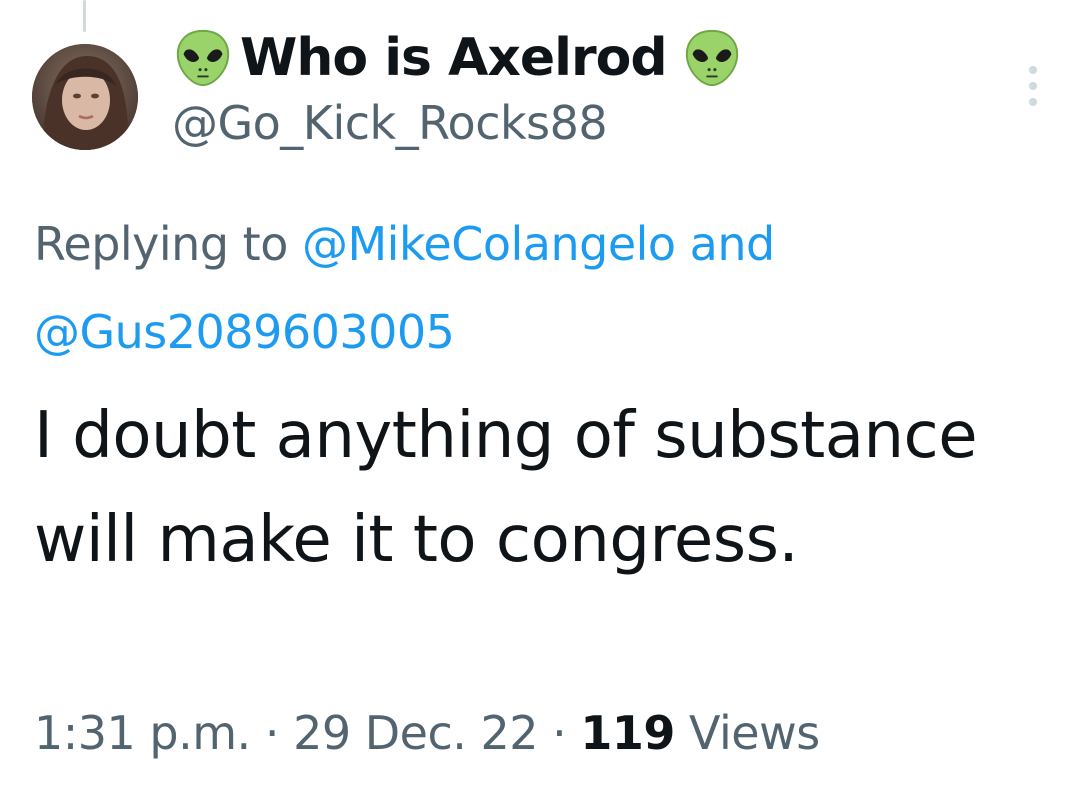 This screenshot has height=796, width=1080. What do you see at coordinates (142, 733) in the screenshot?
I see `tweet-time: 1:31 p.m.` at bounding box center [142, 733].